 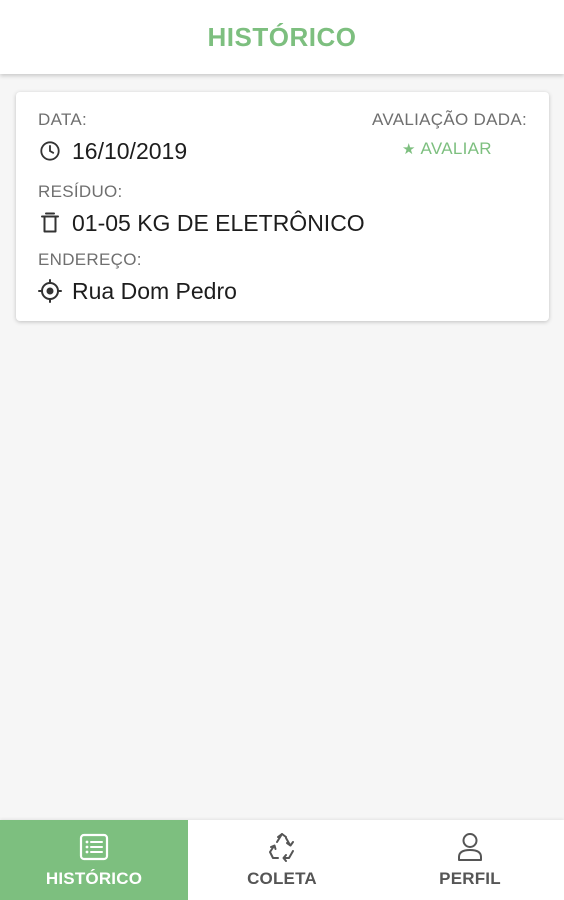 What do you see at coordinates (50, 291) in the screenshot?
I see `location-icon` at bounding box center [50, 291].